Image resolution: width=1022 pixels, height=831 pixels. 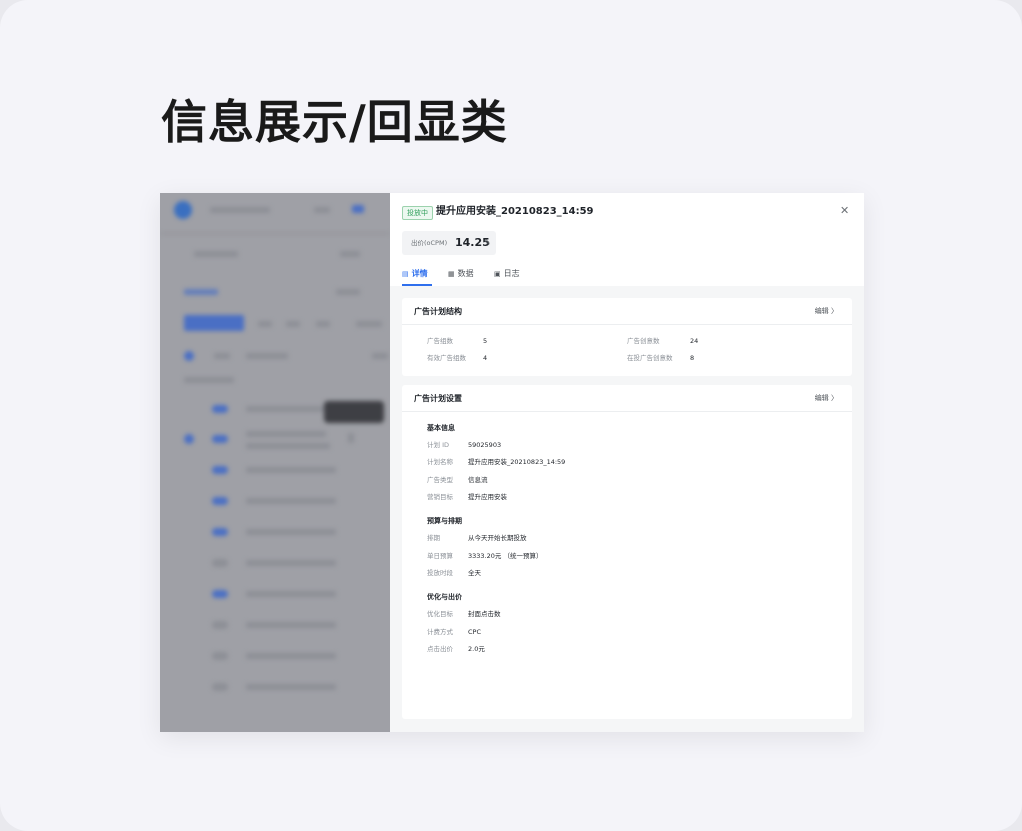 I want to click on structure-edit-button: 编辑 〉, so click(x=826, y=311).